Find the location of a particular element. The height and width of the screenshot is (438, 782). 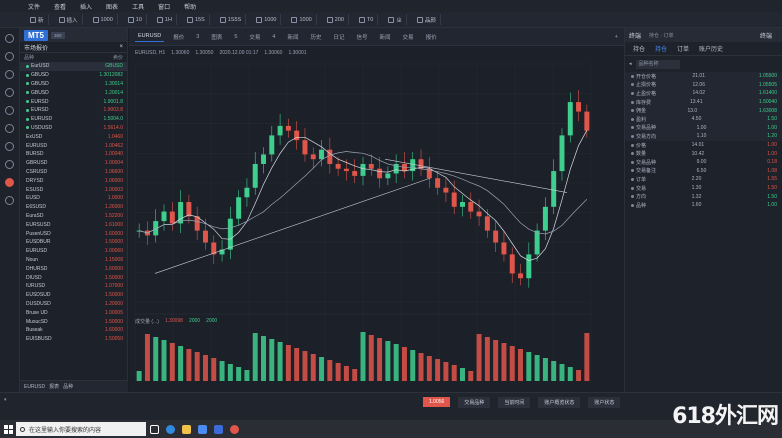

chart-tab: 4 is located at coordinates (273, 37).